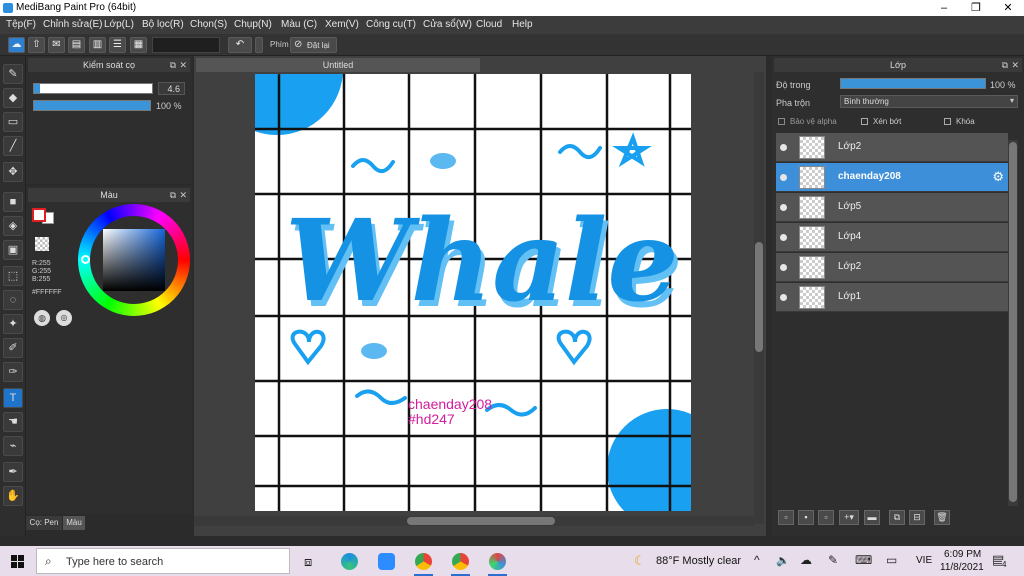  Describe the element at coordinates (13, 472) in the screenshot. I see `pen-tool-icon: ✒` at that location.